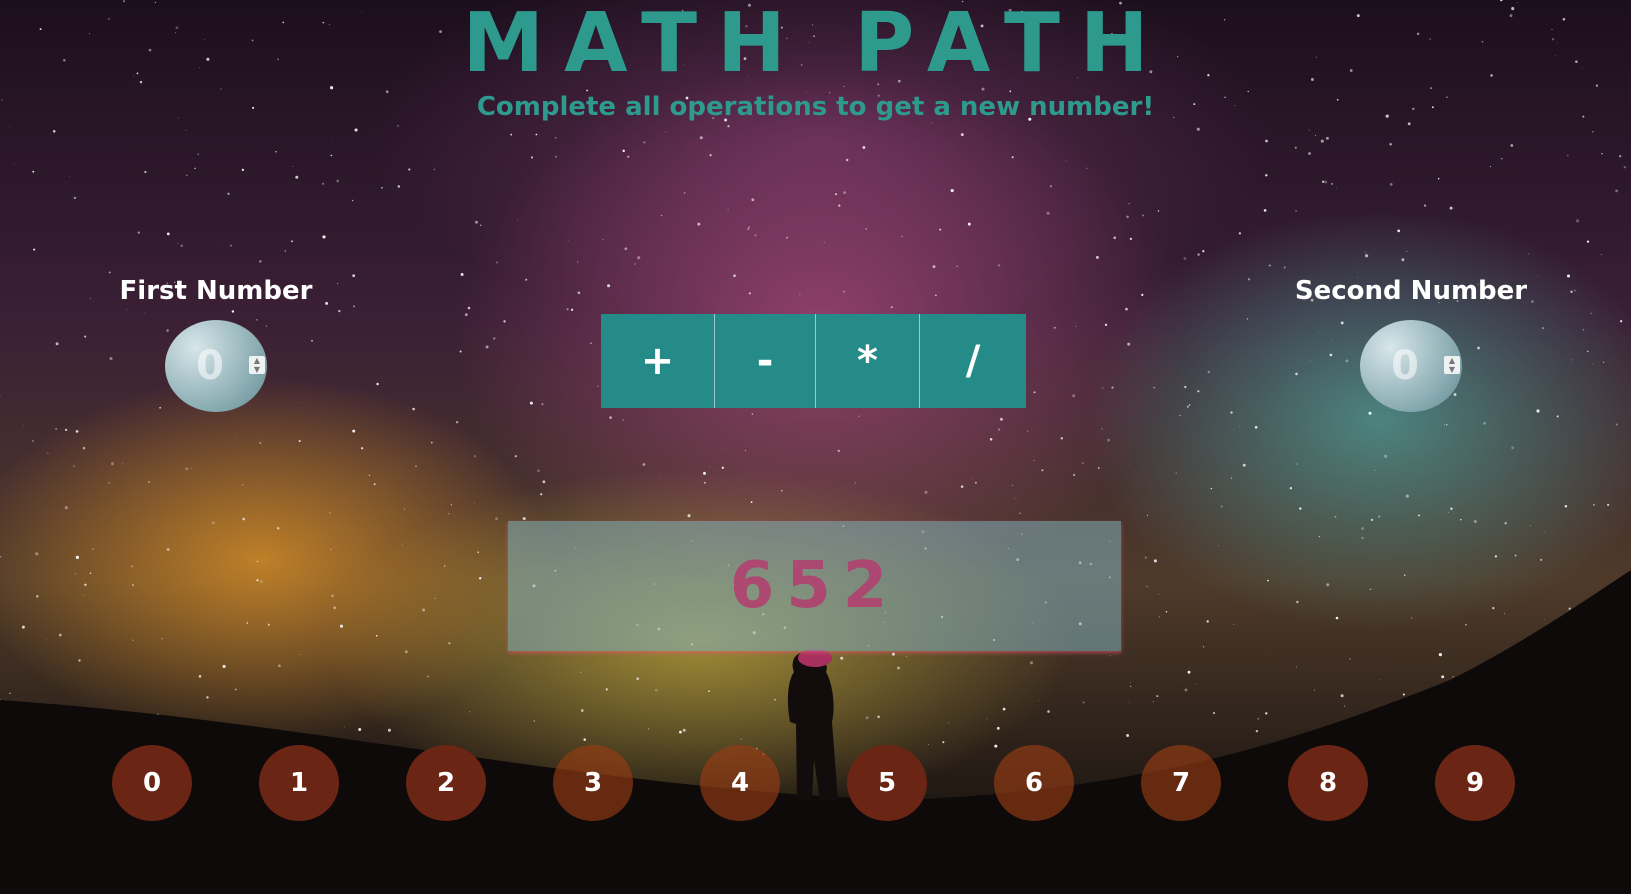 The height and width of the screenshot is (894, 1631). Describe the element at coordinates (446, 783) in the screenshot. I see `digit-button-2: 2` at that location.